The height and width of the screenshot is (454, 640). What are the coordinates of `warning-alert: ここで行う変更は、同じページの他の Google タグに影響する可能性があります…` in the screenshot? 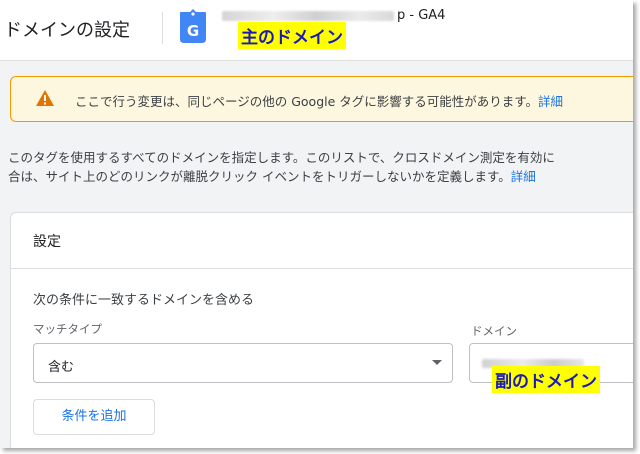 It's located at (321, 99).